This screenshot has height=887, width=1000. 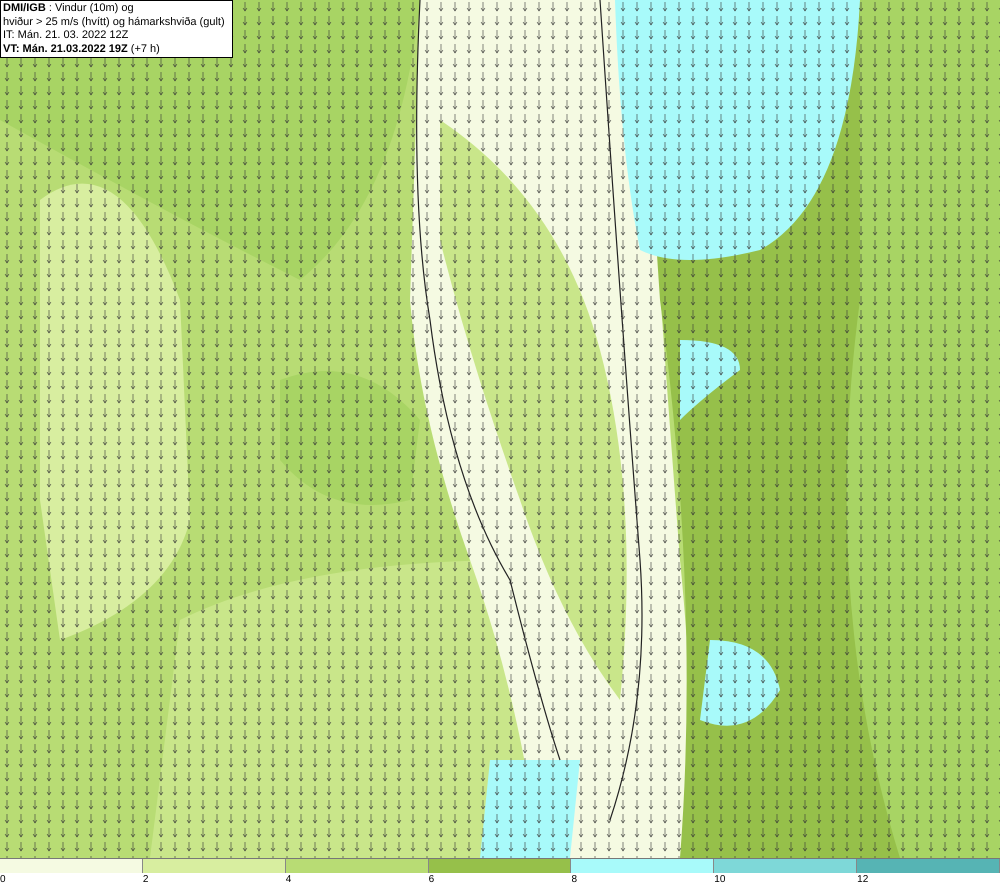 What do you see at coordinates (82, 49) in the screenshot?
I see `title-line: VT: Mán. 21.03.2022 19Z (+7 h)` at bounding box center [82, 49].